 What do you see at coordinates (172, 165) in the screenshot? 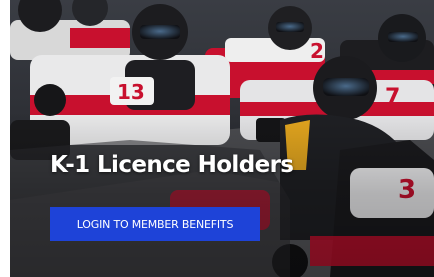
I see `hero-title: K-1 Licence Holders` at bounding box center [172, 165].